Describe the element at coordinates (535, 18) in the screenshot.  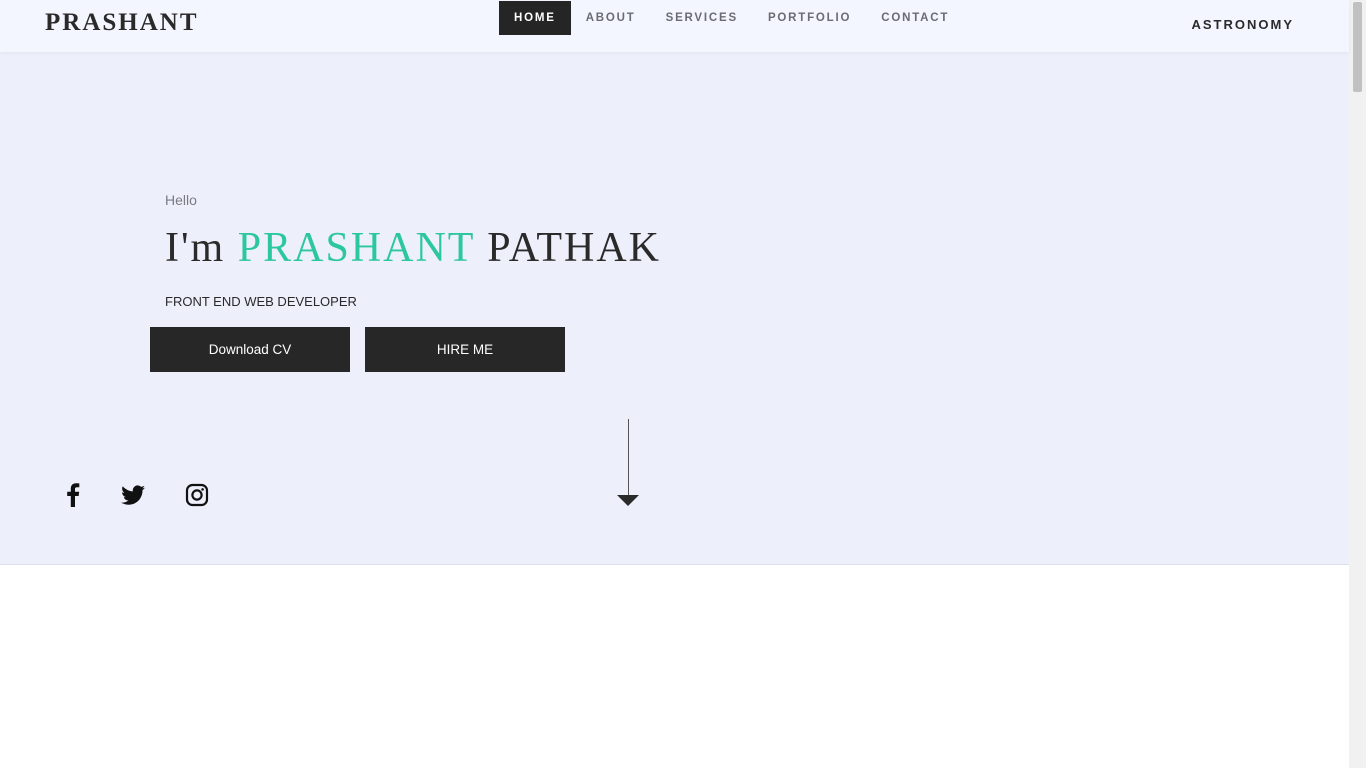
I see `nav-home: HOME` at that location.